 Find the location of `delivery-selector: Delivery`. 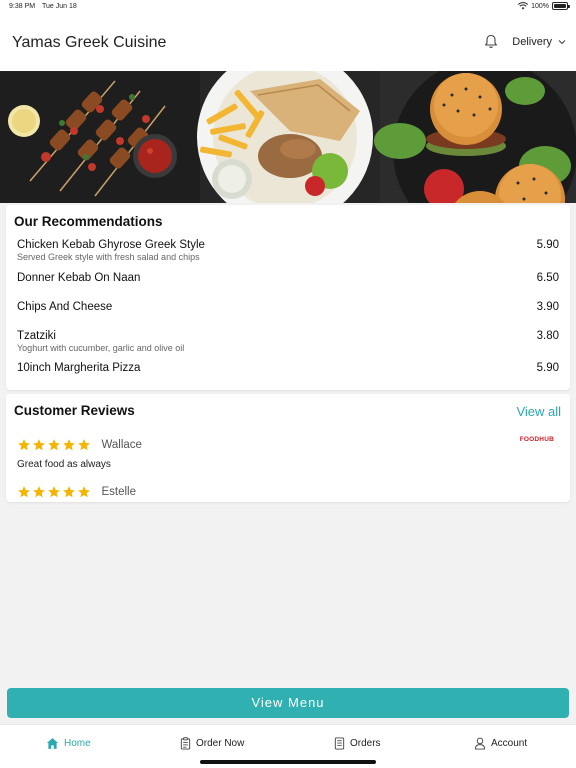

delivery-selector: Delivery is located at coordinates (525, 41).